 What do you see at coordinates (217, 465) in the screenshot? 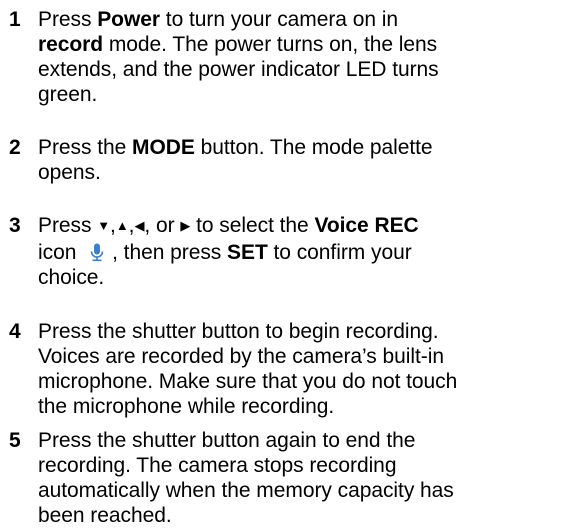
I see `step-line: recording. The camera stops recording` at bounding box center [217, 465].